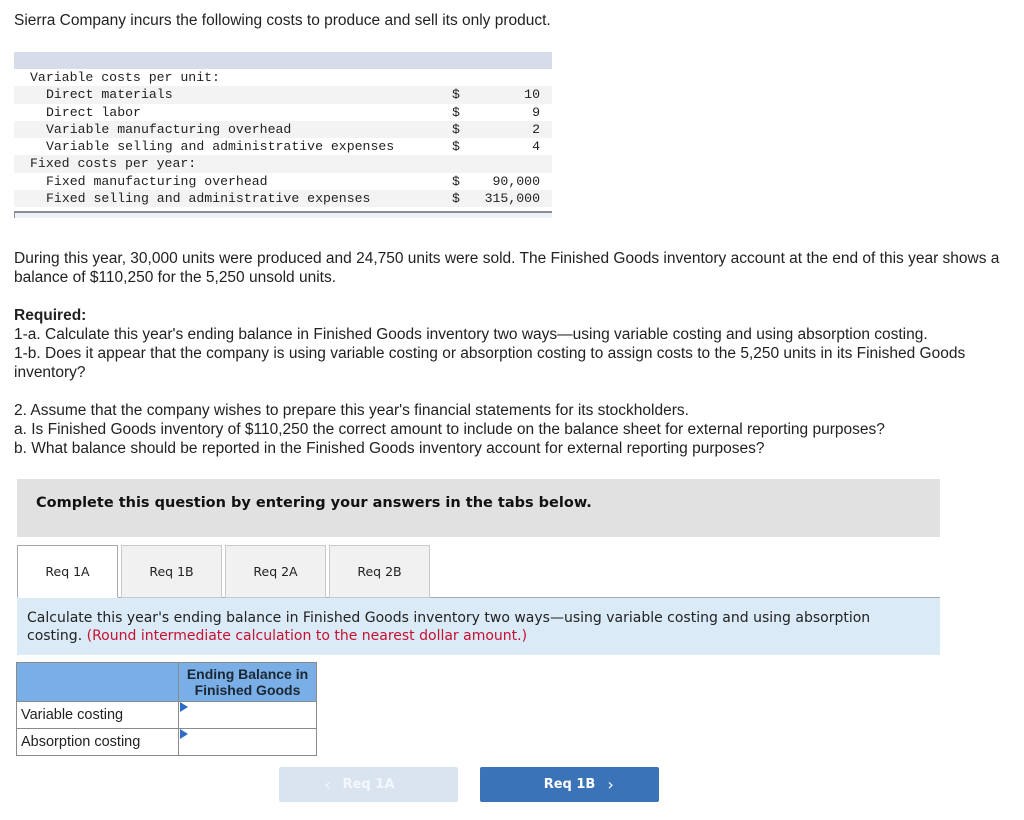 The width and height of the screenshot is (1024, 820). Describe the element at coordinates (67, 571) in the screenshot. I see `tab-req-1a: Req 1A` at that location.